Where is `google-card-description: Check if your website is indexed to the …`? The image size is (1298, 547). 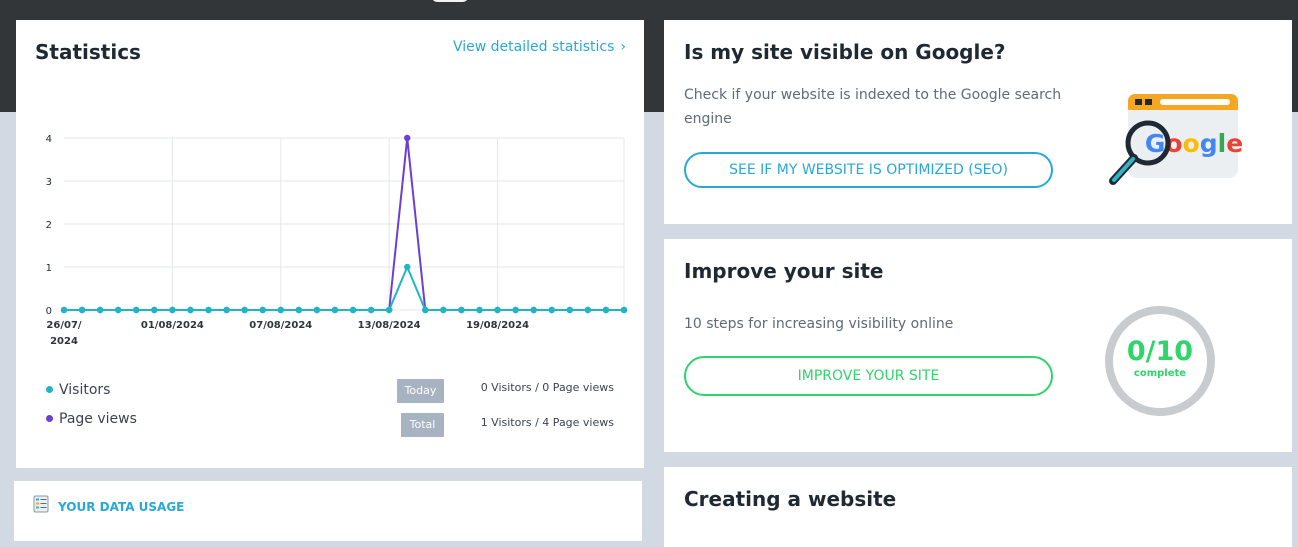 google-card-description: Check if your website is indexed to the … is located at coordinates (873, 107).